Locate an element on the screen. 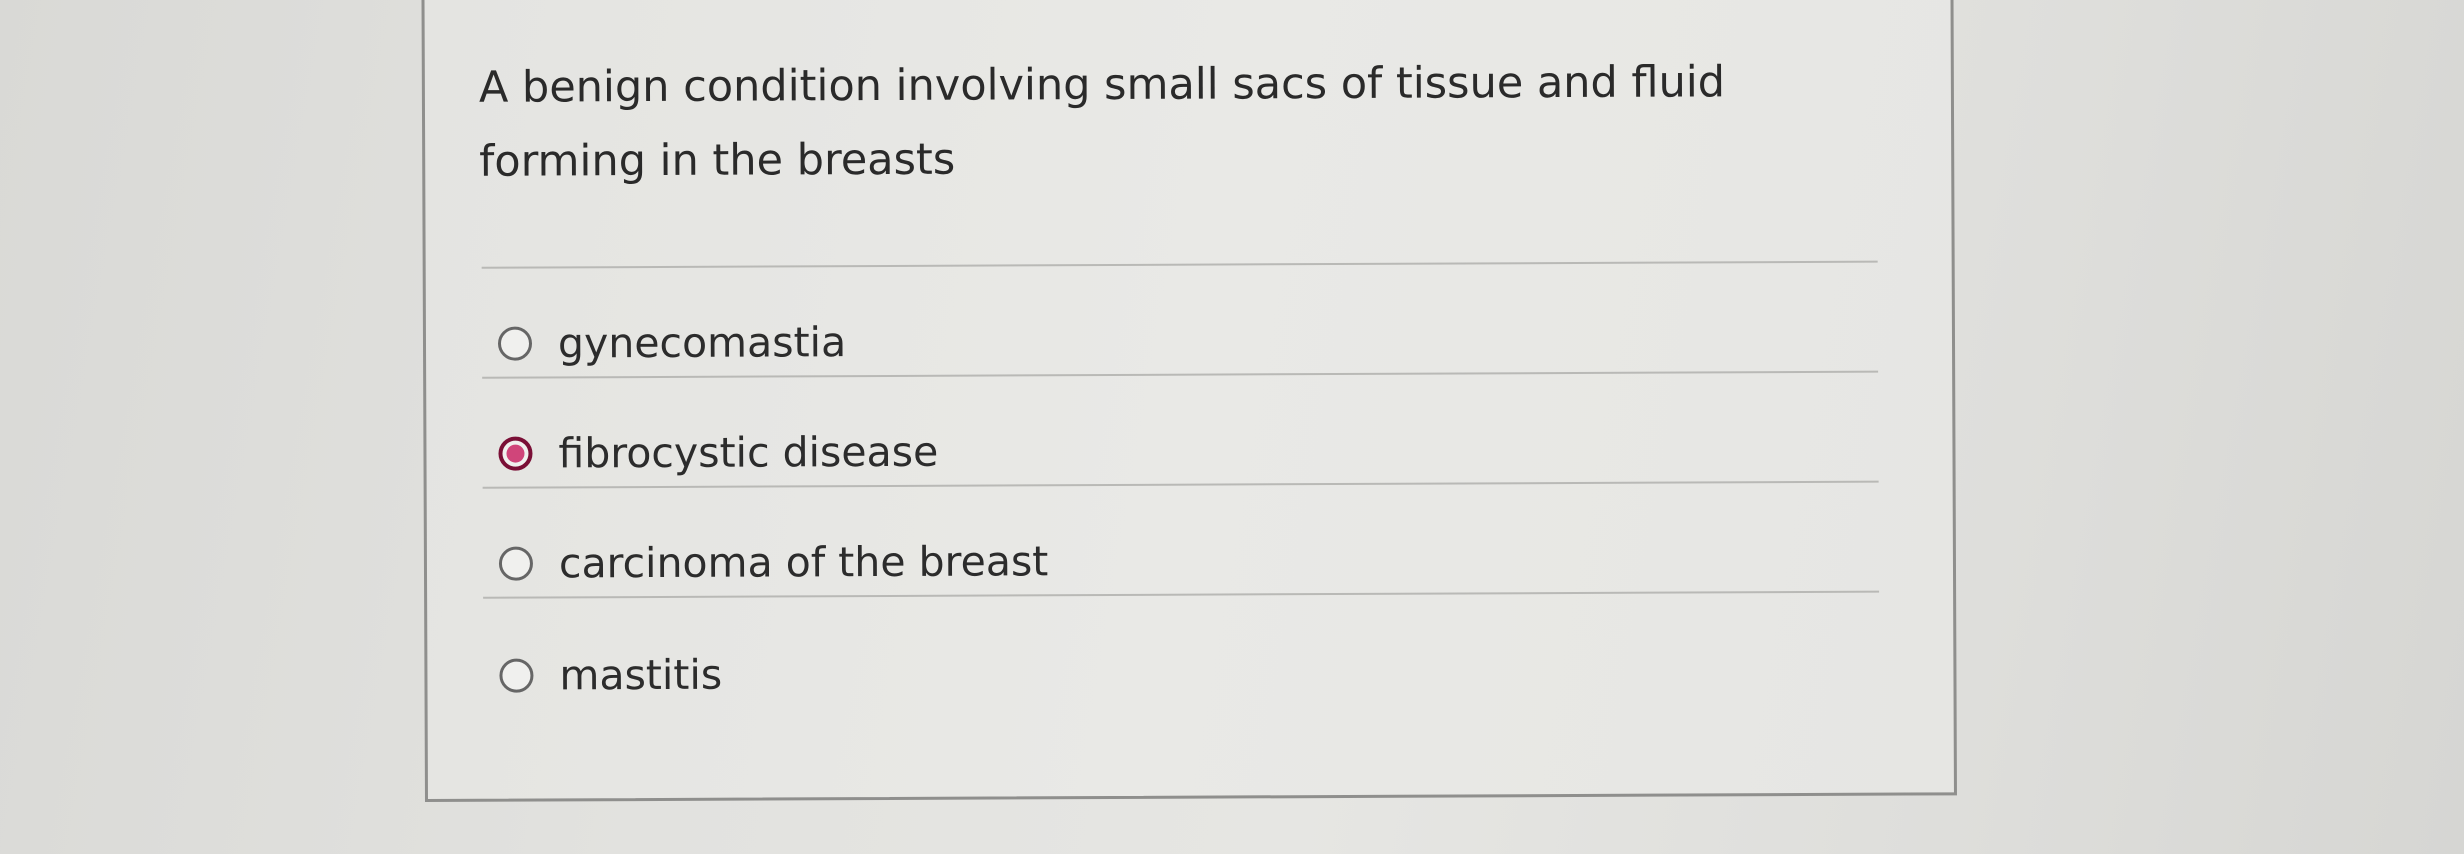 This screenshot has height=854, width=2464. option-label: gynecomastia is located at coordinates (702, 343).